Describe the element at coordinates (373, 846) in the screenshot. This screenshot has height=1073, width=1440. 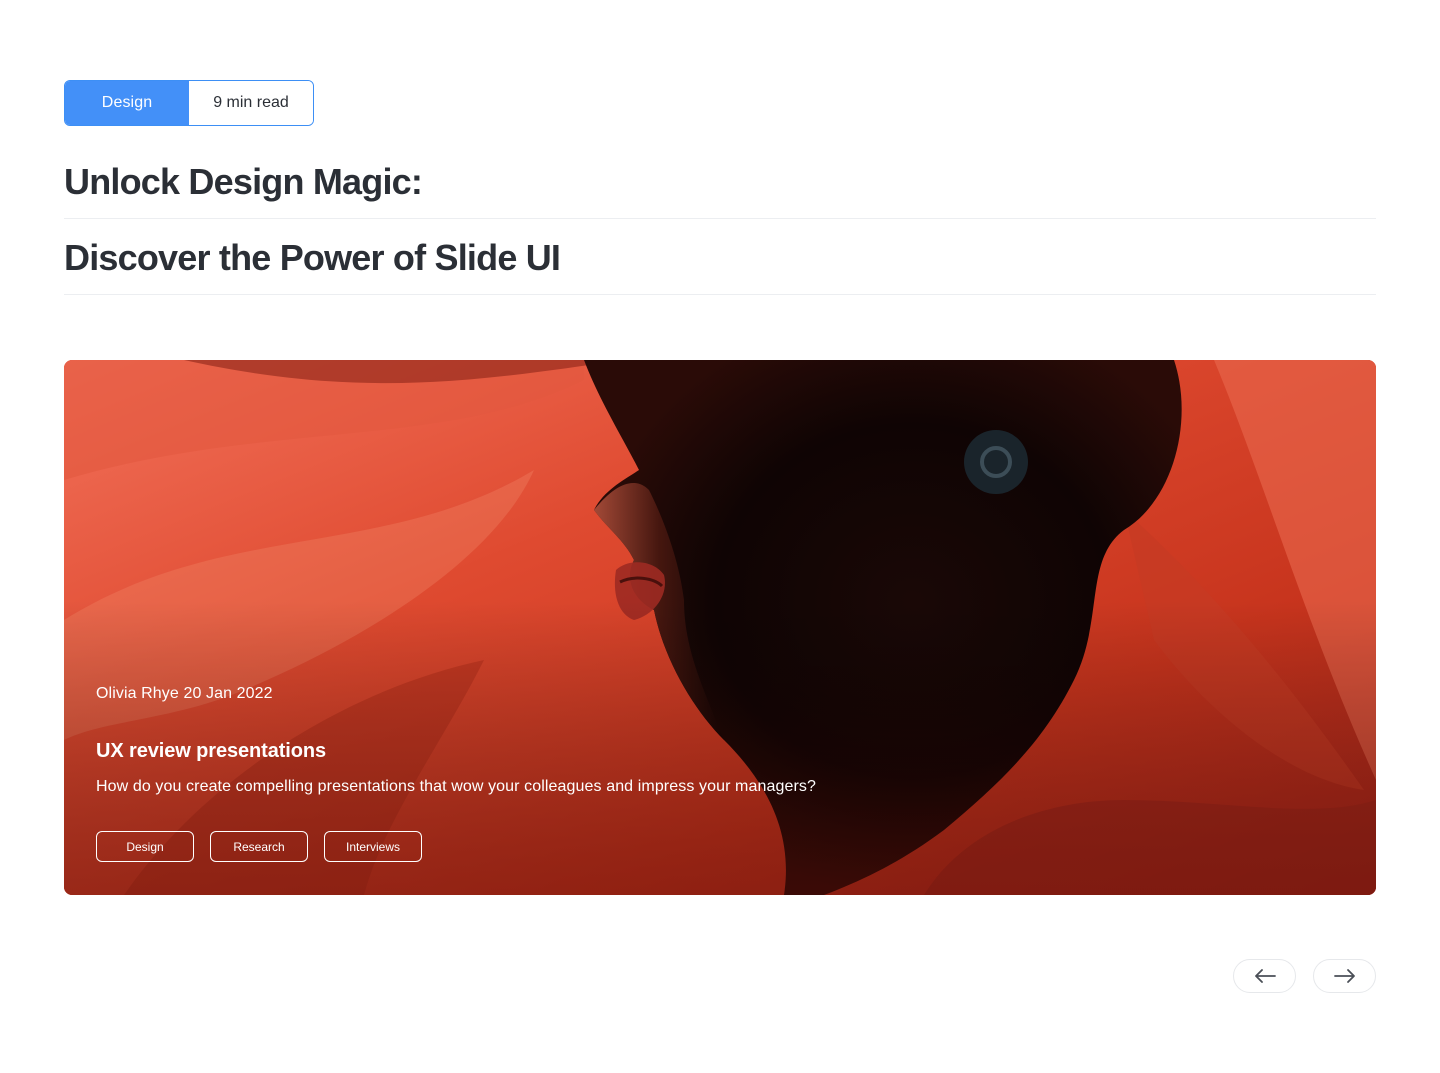
I see `tag-interviews: Interviews` at that location.